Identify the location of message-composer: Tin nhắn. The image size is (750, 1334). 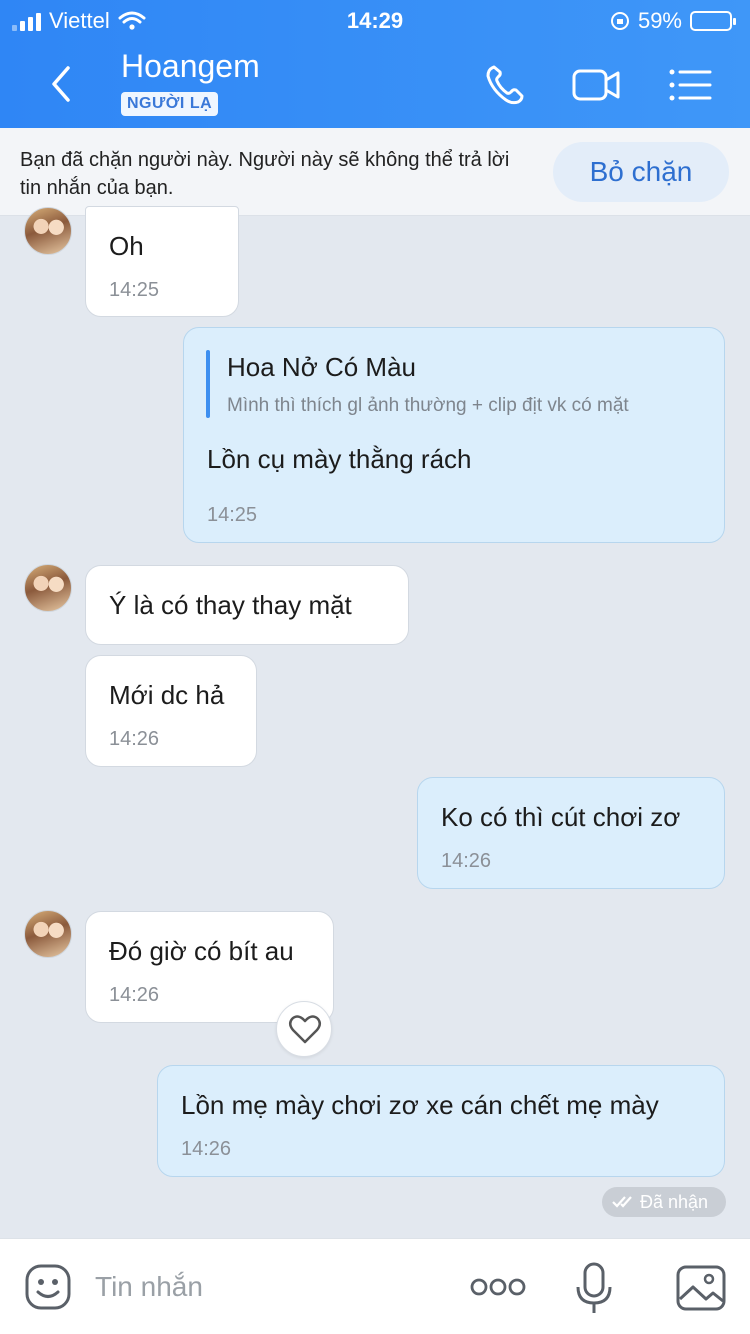
(375, 1286).